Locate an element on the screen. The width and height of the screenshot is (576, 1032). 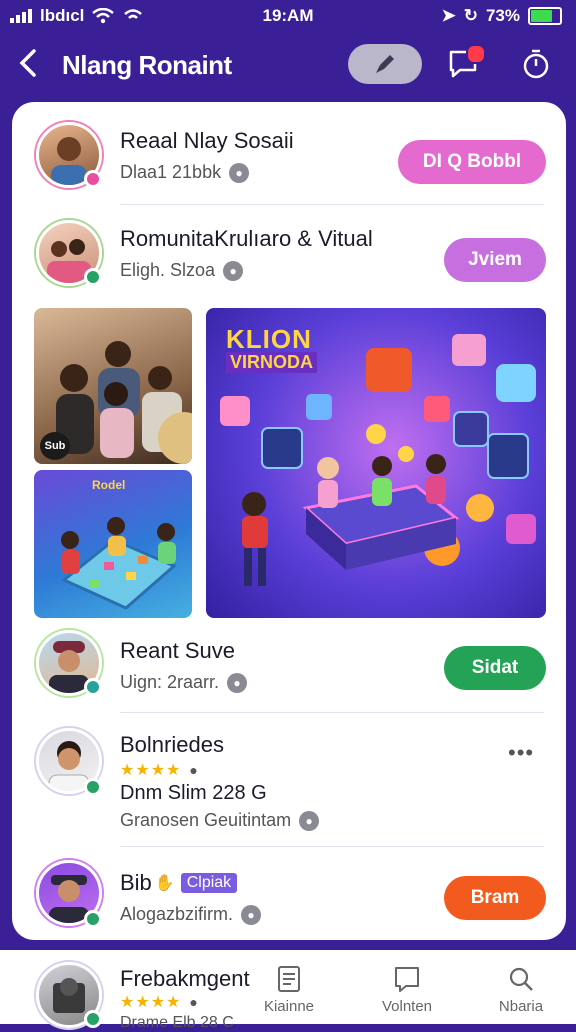
contact-action-button: Jviem is located at coordinates (495, 260).